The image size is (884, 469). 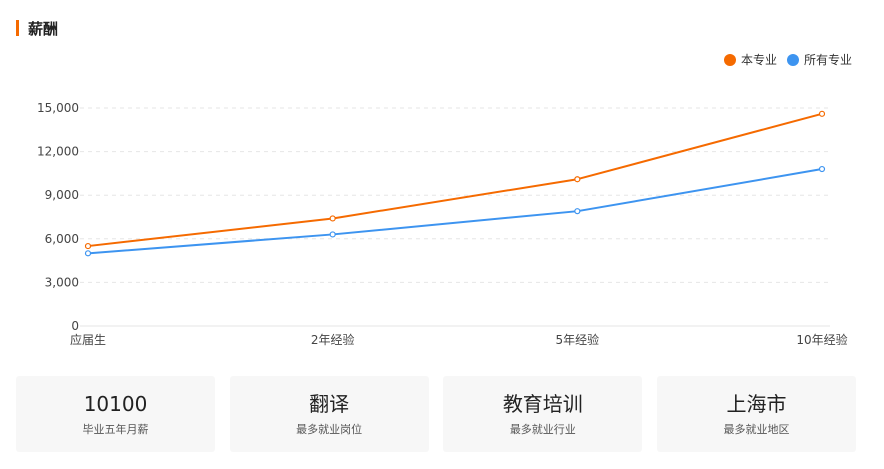 I want to click on card-label: 最多就业地区, so click(x=756, y=429).